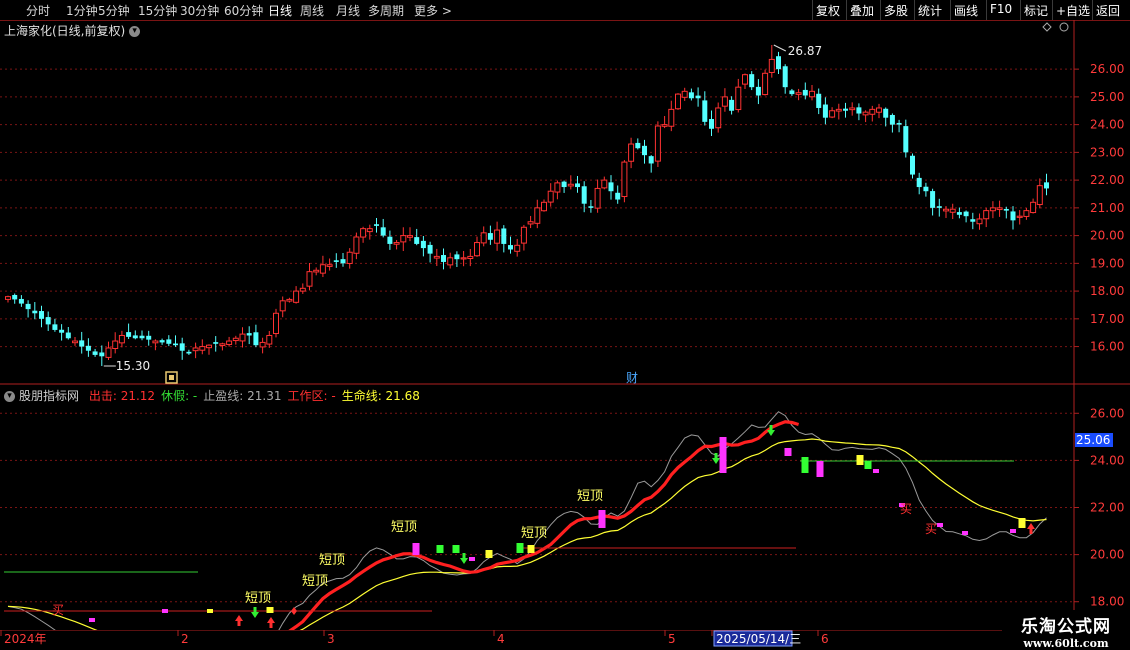 This screenshot has height=650, width=1130. What do you see at coordinates (966, 10) in the screenshot?
I see `toolbar-action-button: 画线` at bounding box center [966, 10].